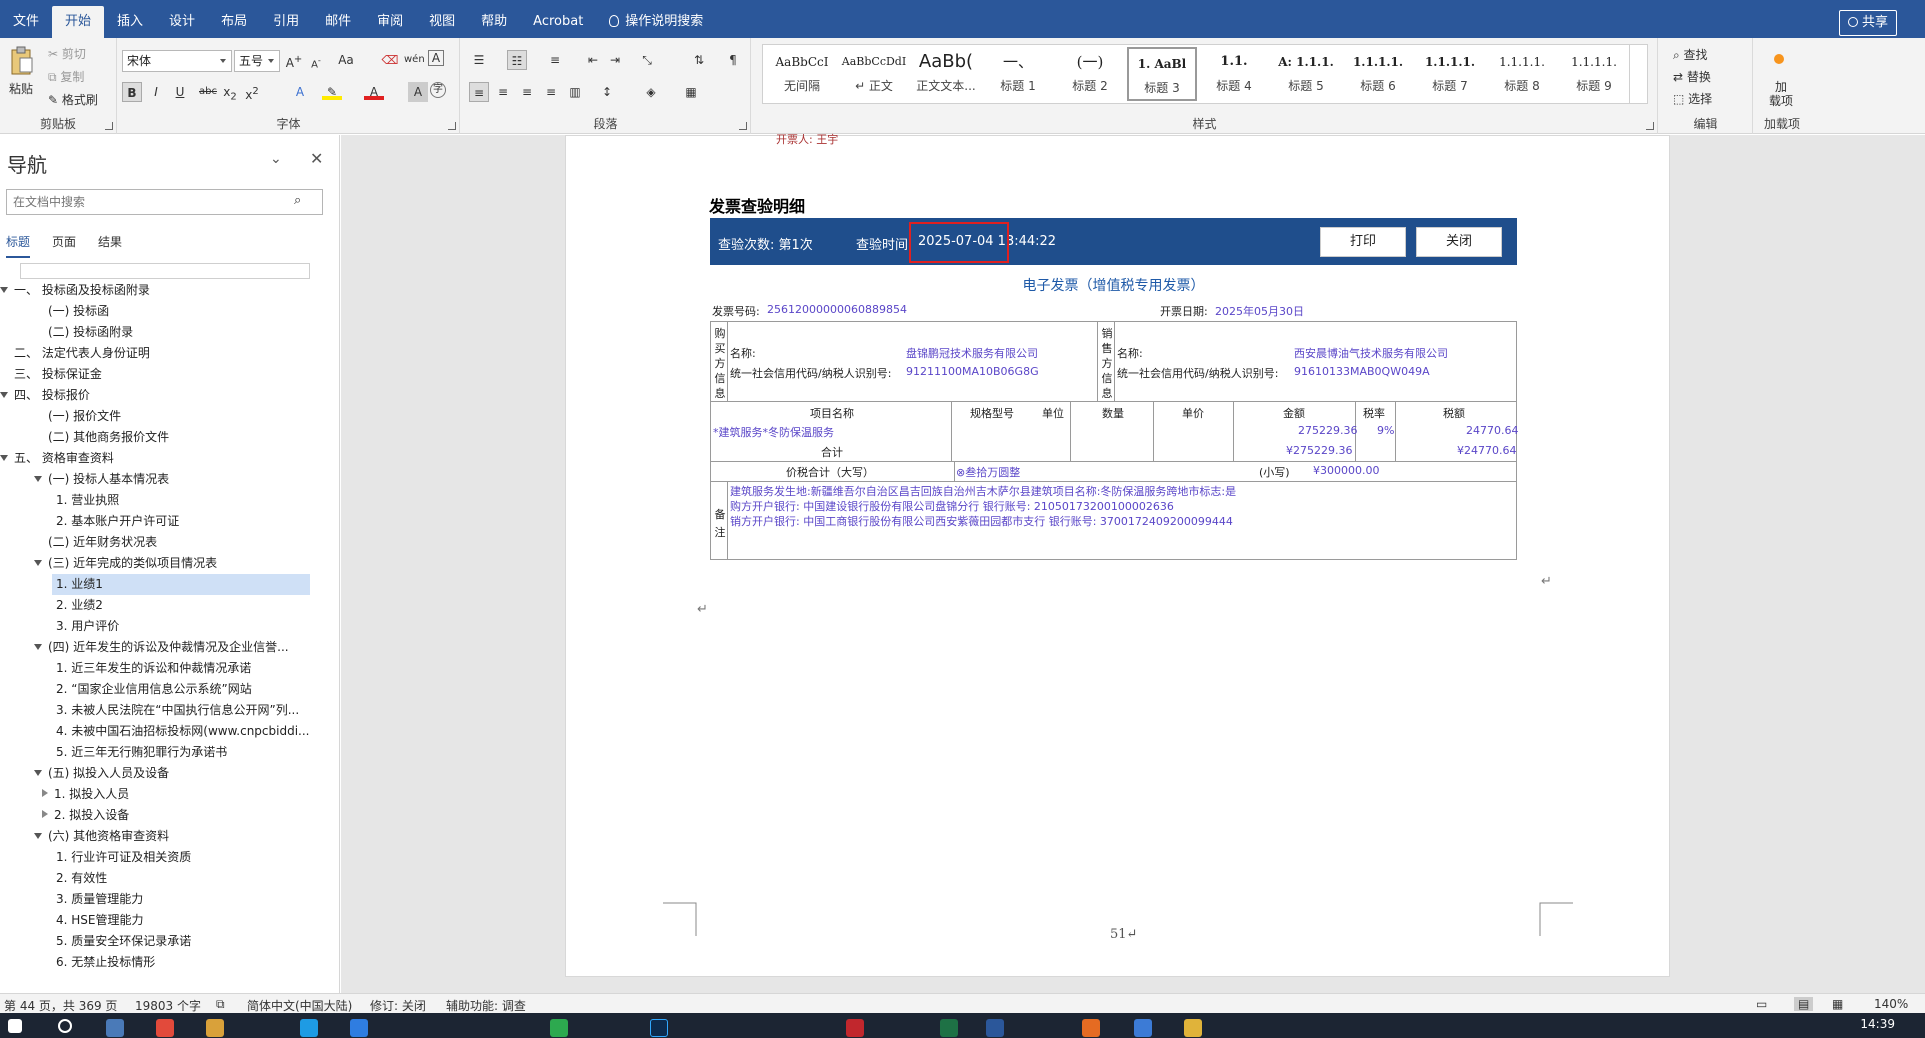  What do you see at coordinates (390, 22) in the screenshot?
I see `menu-review: 审阅` at bounding box center [390, 22].